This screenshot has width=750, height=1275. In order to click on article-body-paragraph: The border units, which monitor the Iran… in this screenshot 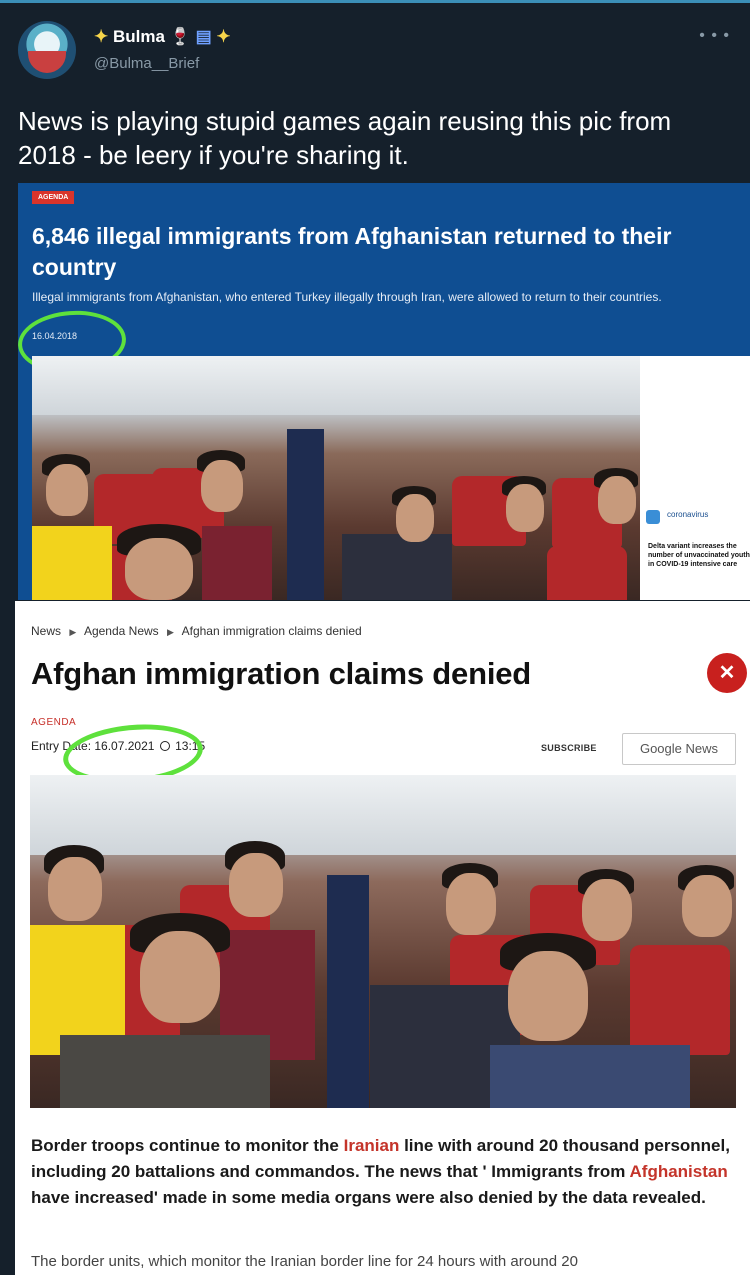, I will do `click(304, 1261)`.